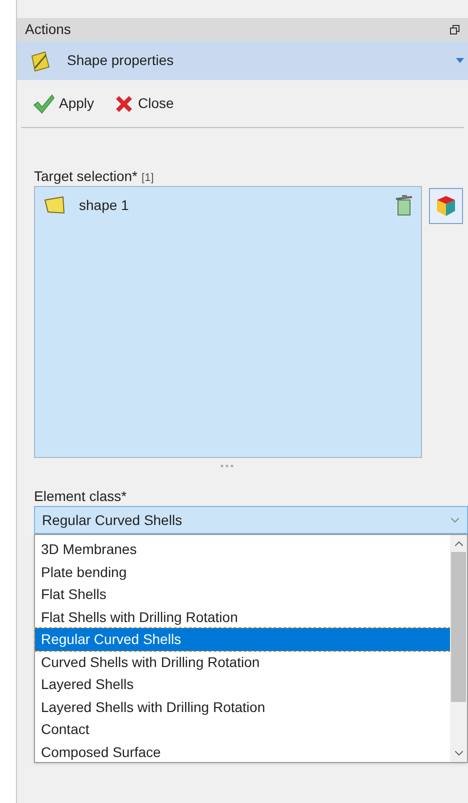 Image resolution: width=468 pixels, height=803 pixels. I want to click on element-class-dropdown: Regular Curved Shells, so click(251, 520).